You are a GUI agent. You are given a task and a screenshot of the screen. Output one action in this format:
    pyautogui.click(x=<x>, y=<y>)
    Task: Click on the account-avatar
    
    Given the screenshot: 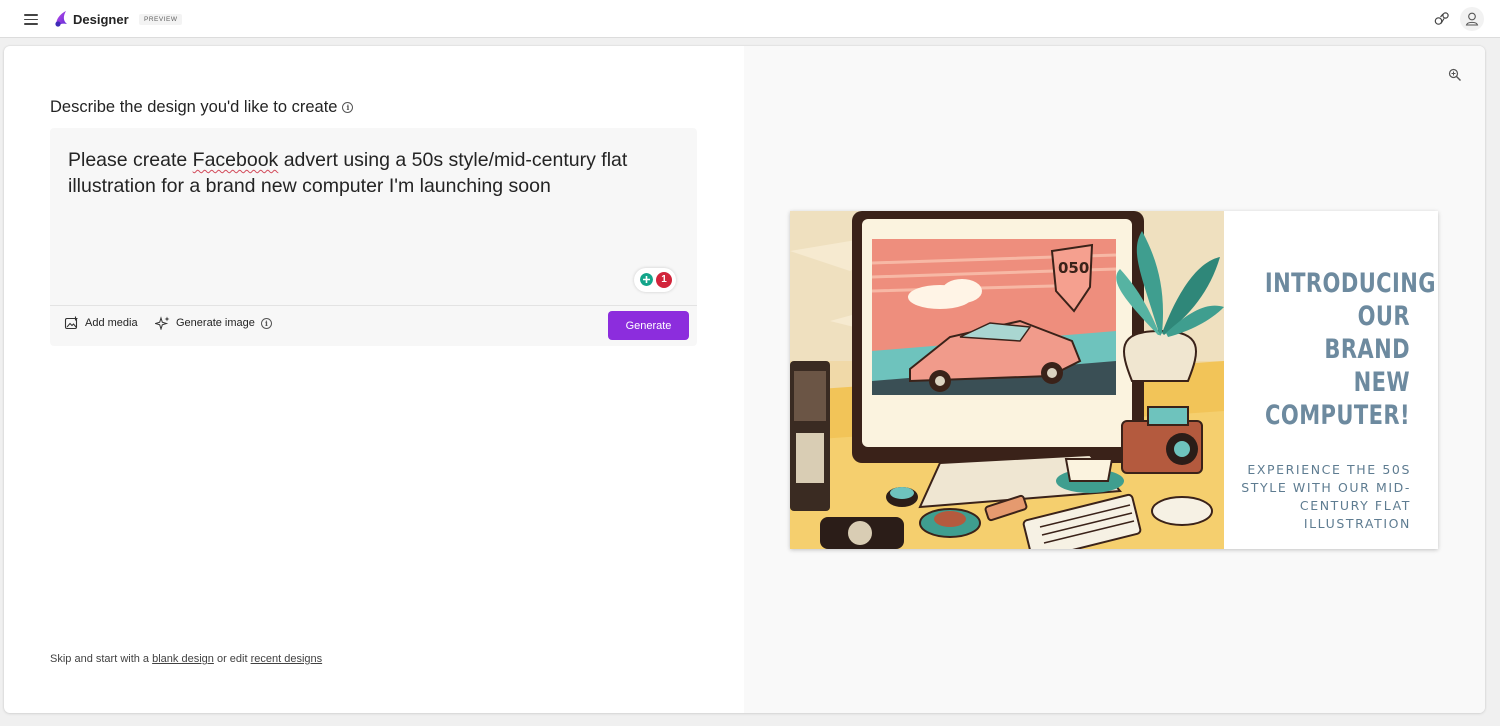 What is the action you would take?
    pyautogui.click(x=1472, y=19)
    